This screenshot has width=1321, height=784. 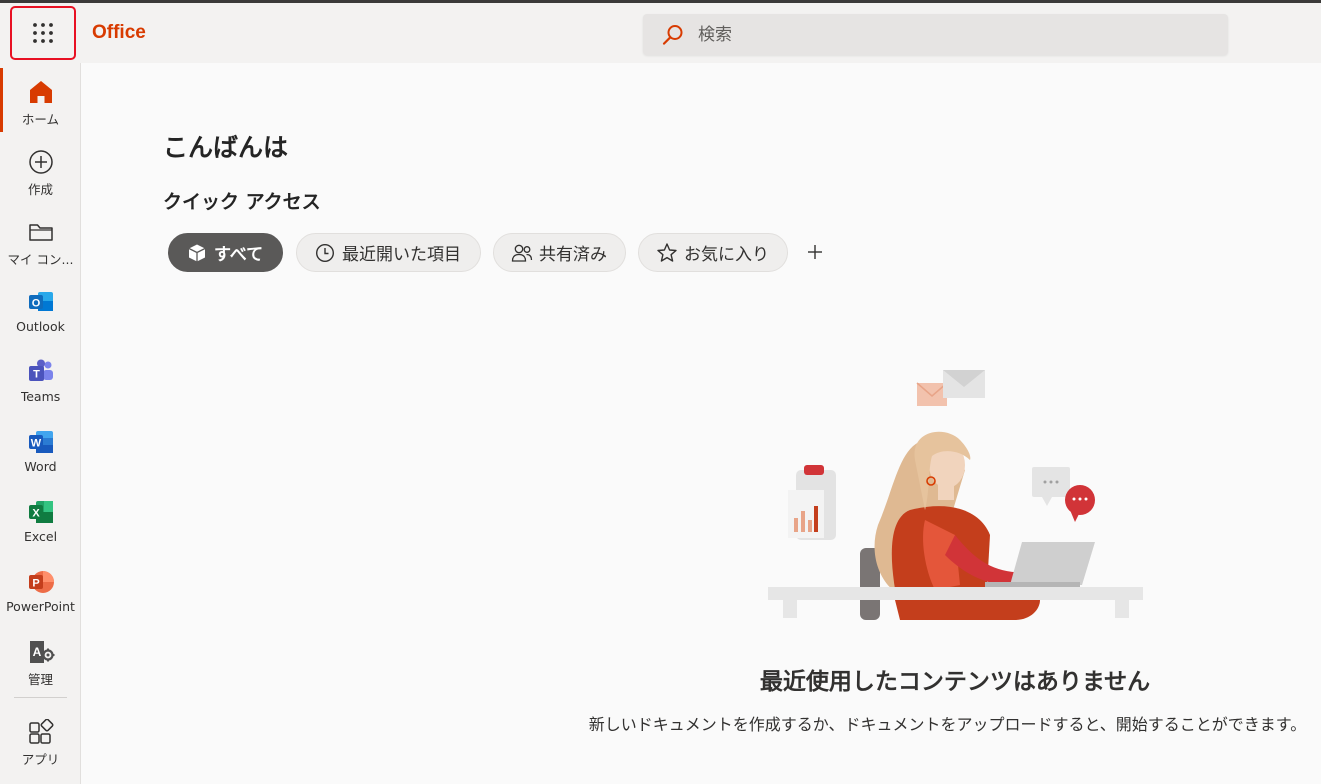 I want to click on rail-item-label: ホーム, so click(x=40, y=119).